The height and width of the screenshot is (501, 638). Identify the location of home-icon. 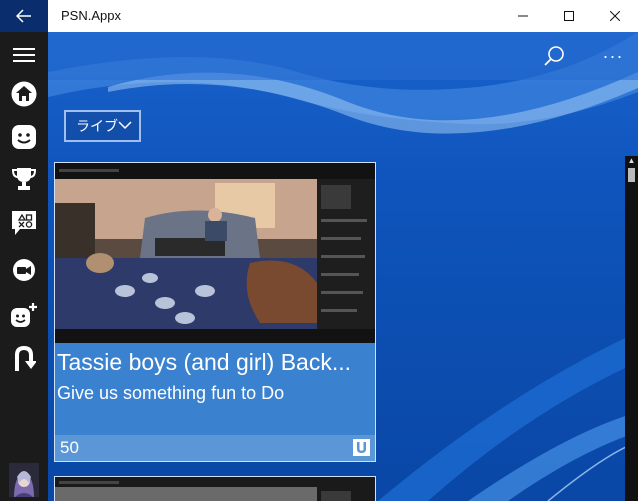
(24, 94).